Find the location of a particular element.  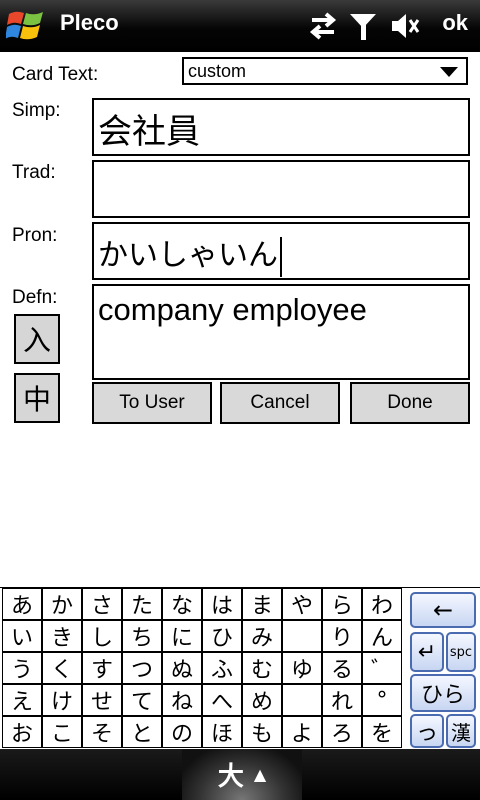

kana-key: よ is located at coordinates (302, 732).